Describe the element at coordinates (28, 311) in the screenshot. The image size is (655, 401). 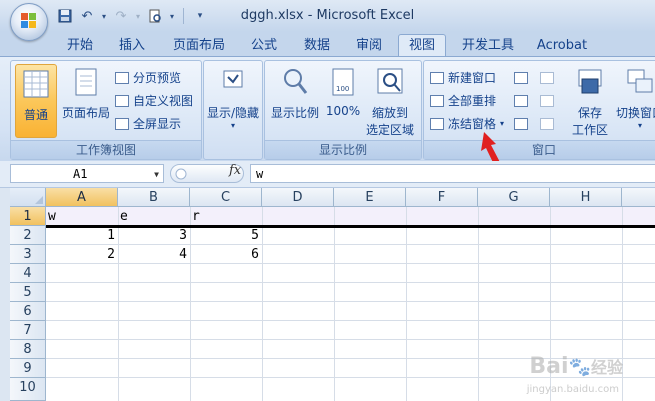
I see `row-header-6: 6` at that location.